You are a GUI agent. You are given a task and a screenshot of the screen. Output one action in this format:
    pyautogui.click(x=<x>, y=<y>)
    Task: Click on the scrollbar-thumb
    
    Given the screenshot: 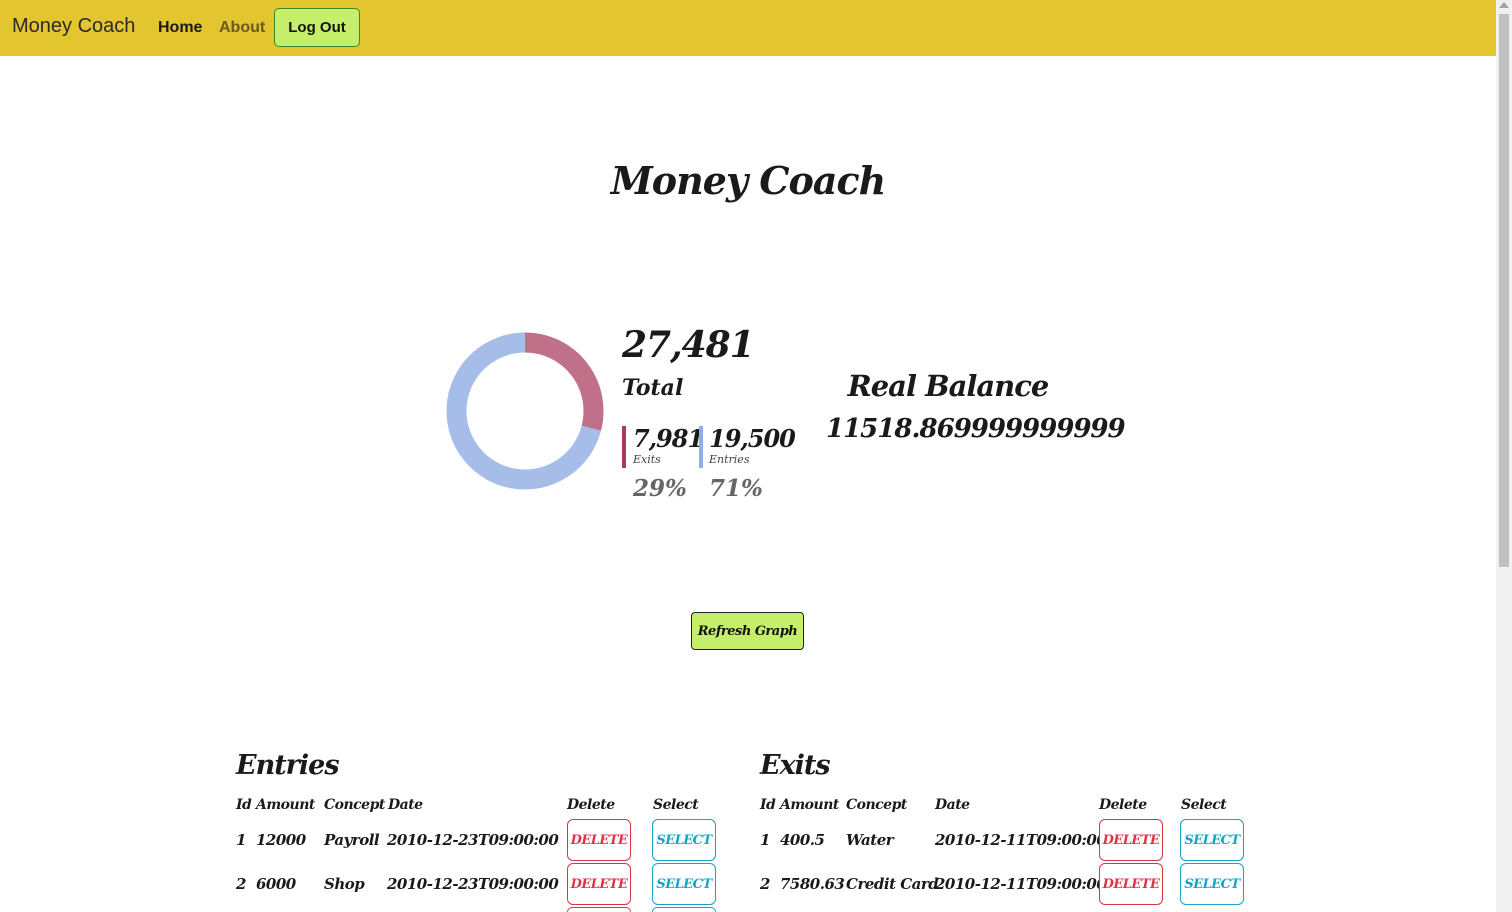 What is the action you would take?
    pyautogui.click(x=1504, y=290)
    